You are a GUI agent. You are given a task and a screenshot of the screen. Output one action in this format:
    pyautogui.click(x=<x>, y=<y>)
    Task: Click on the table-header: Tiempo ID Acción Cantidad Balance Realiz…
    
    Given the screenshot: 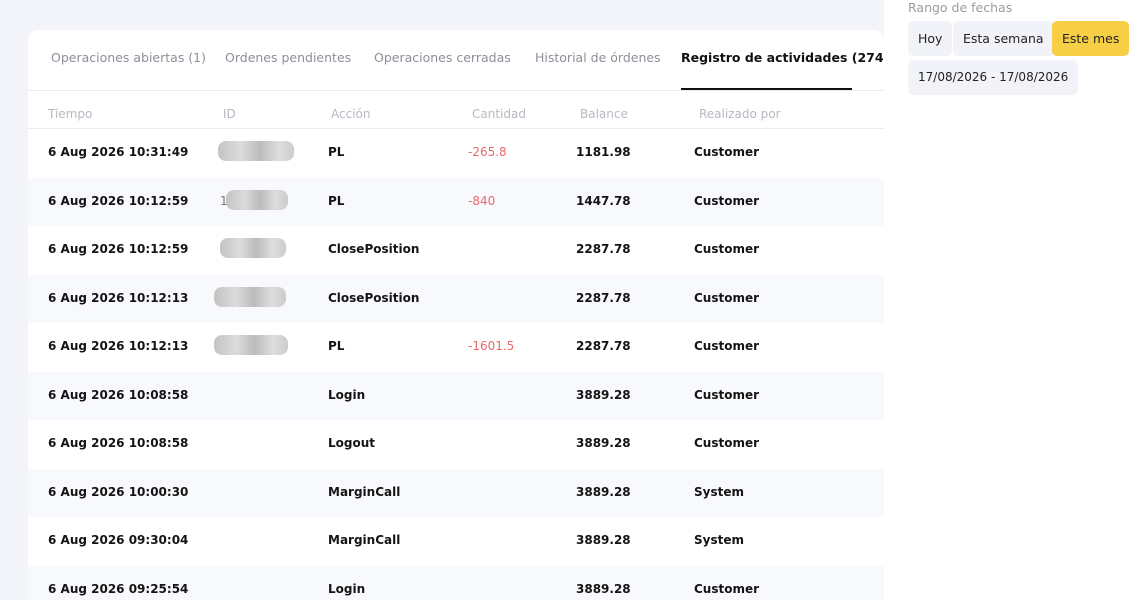 What is the action you would take?
    pyautogui.click(x=456, y=117)
    